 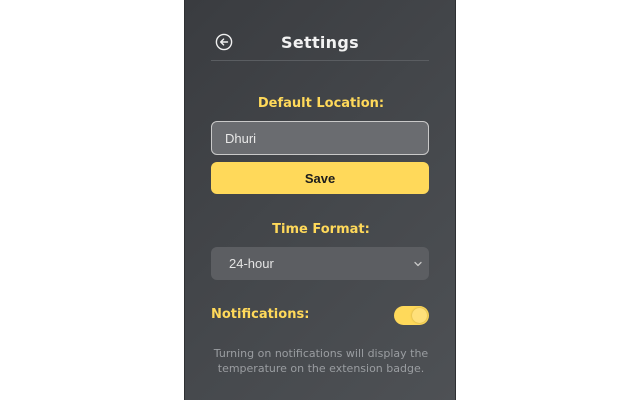 I want to click on time-format-label: Time Format:, so click(x=321, y=229).